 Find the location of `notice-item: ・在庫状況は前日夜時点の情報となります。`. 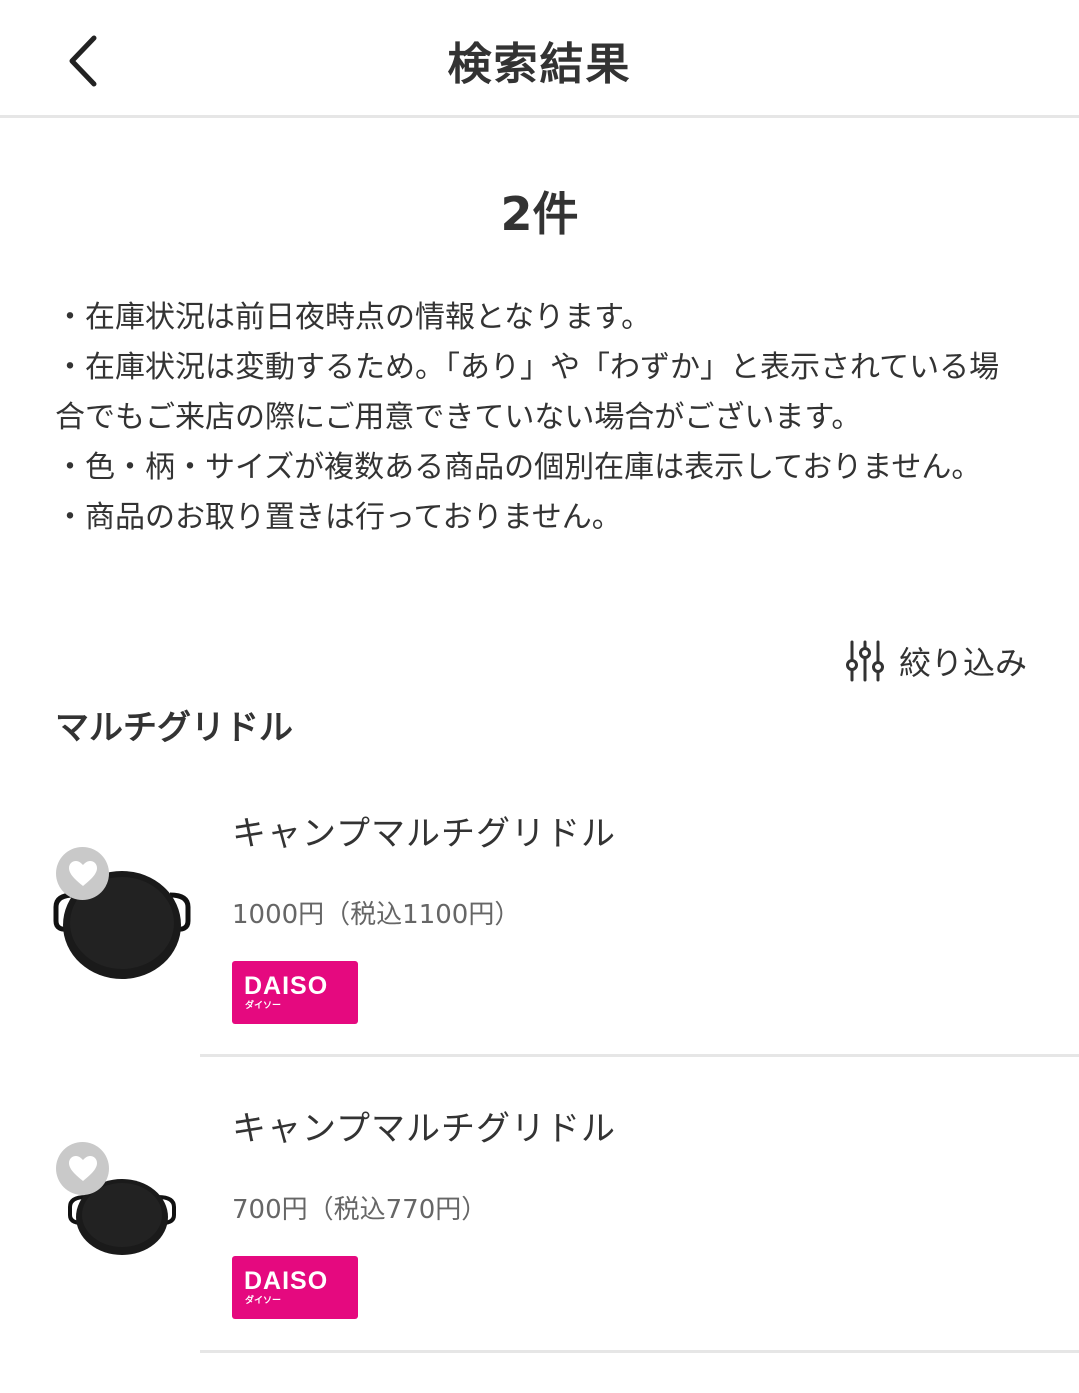

notice-item: ・在庫状況は前日夜時点の情報となります。 is located at coordinates (353, 317).